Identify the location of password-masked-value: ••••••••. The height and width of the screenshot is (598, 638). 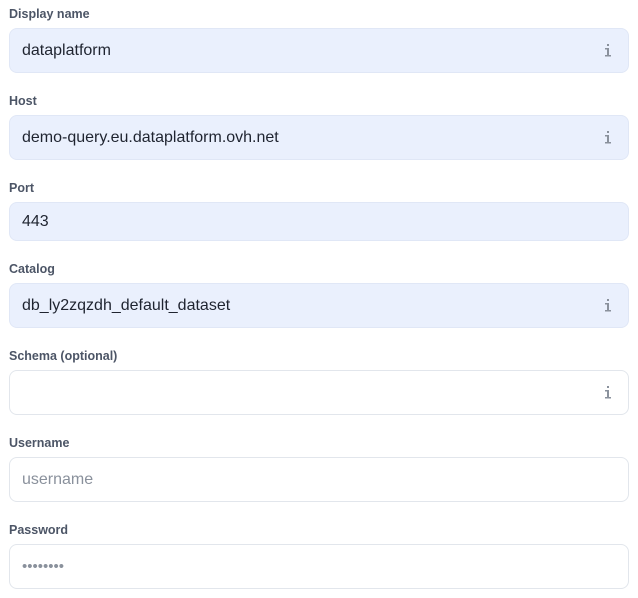
(43, 566).